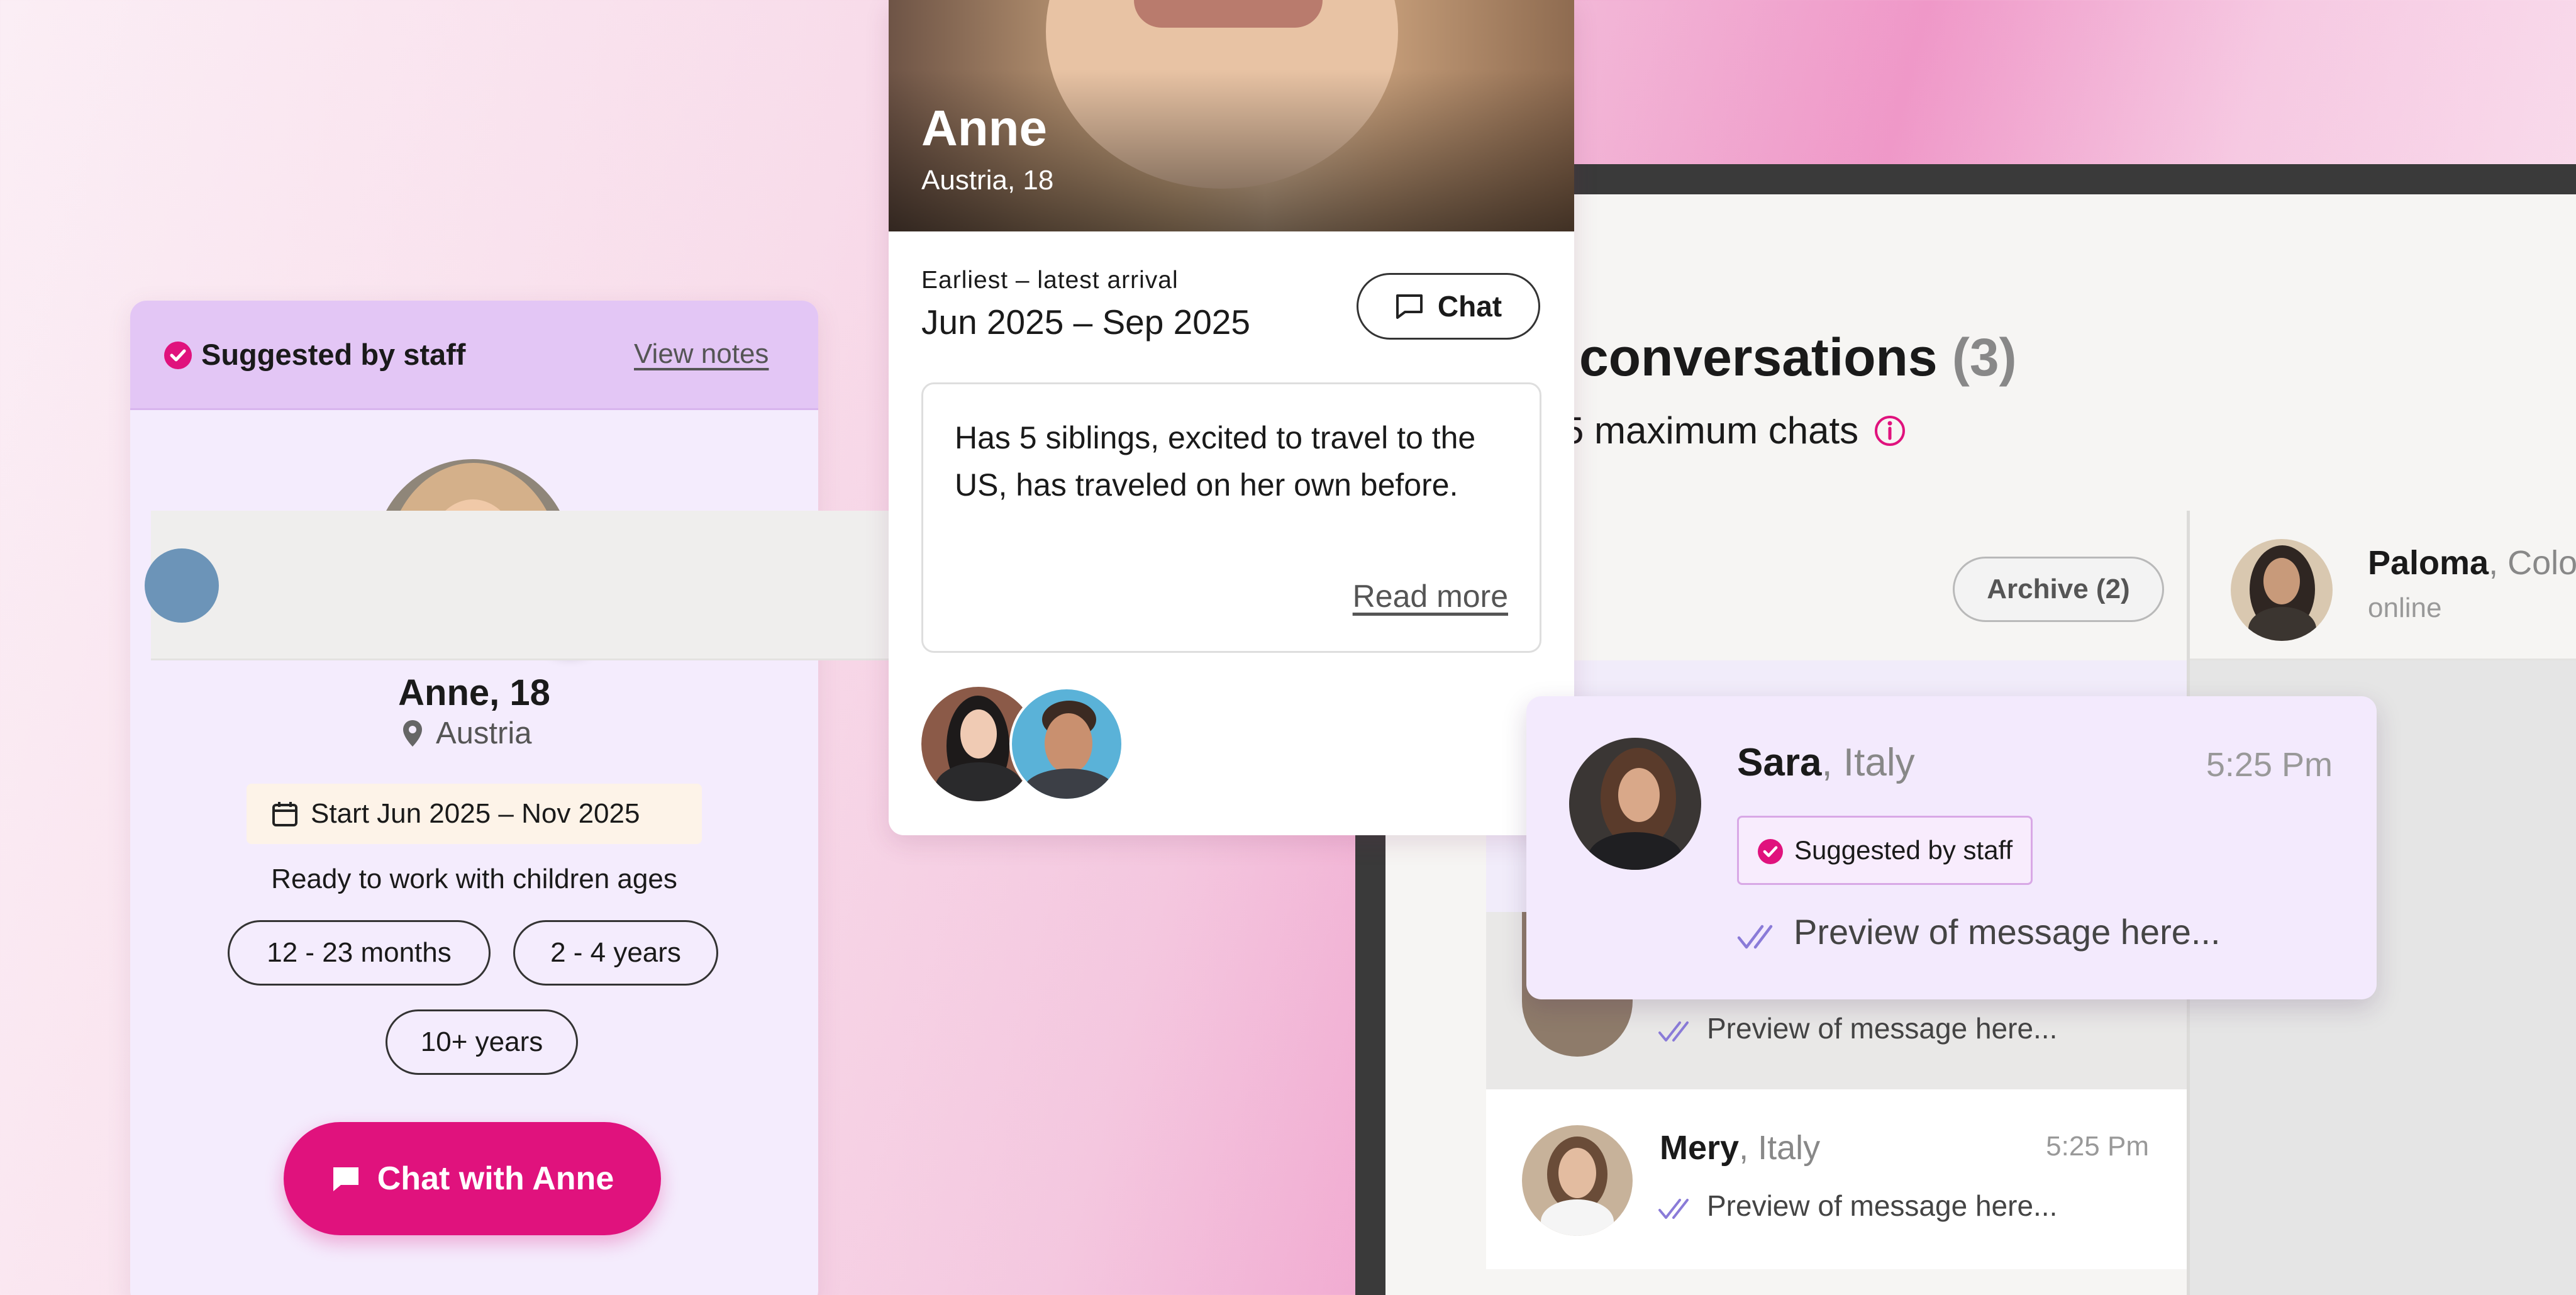 Image resolution: width=2576 pixels, height=1295 pixels. What do you see at coordinates (1231, 116) in the screenshot?
I see `profile-hero-photo: Anne Austria, 18` at bounding box center [1231, 116].